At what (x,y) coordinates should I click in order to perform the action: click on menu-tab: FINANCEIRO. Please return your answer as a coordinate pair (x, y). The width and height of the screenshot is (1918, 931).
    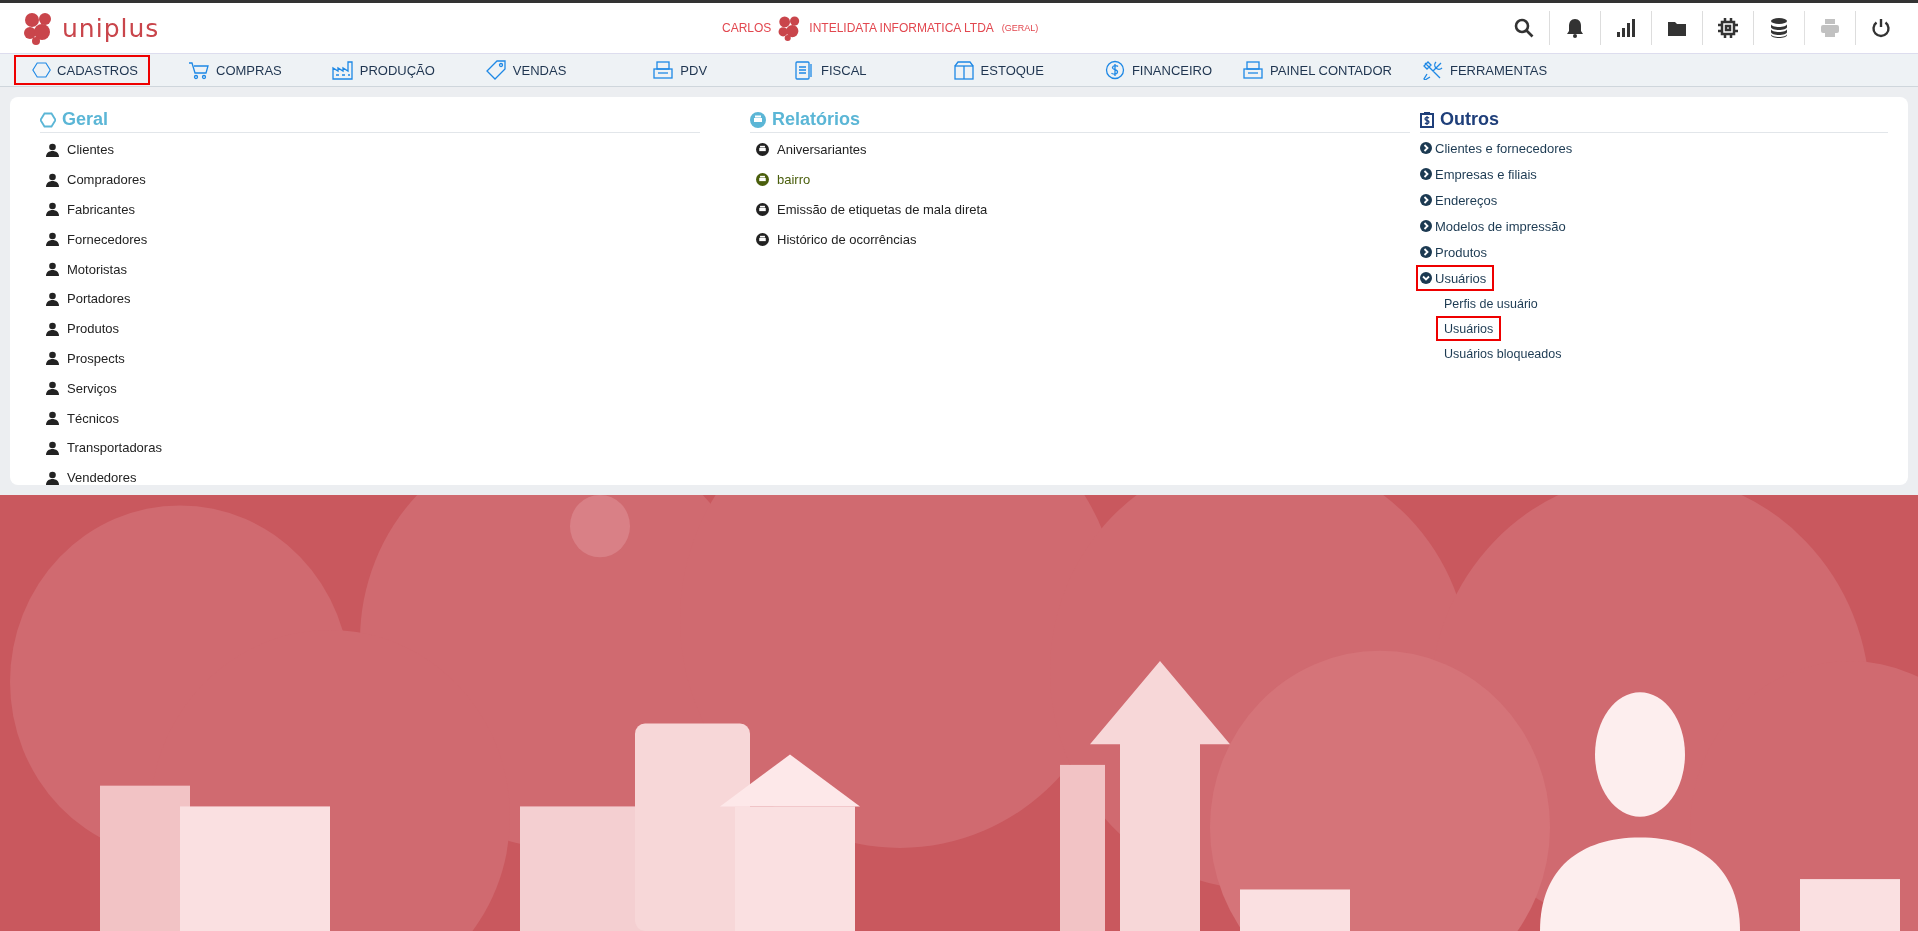
    Looking at the image, I should click on (1155, 70).